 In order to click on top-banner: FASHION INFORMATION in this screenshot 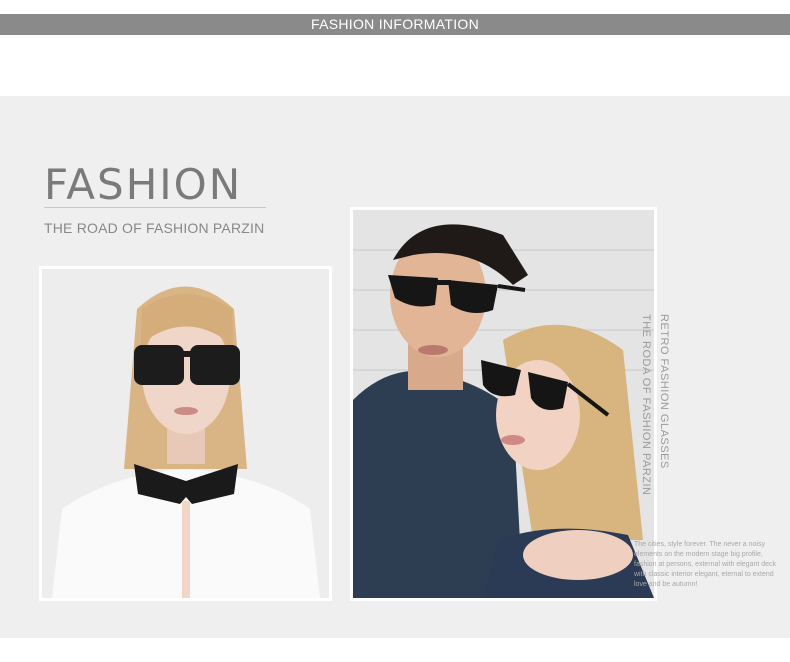, I will do `click(395, 24)`.